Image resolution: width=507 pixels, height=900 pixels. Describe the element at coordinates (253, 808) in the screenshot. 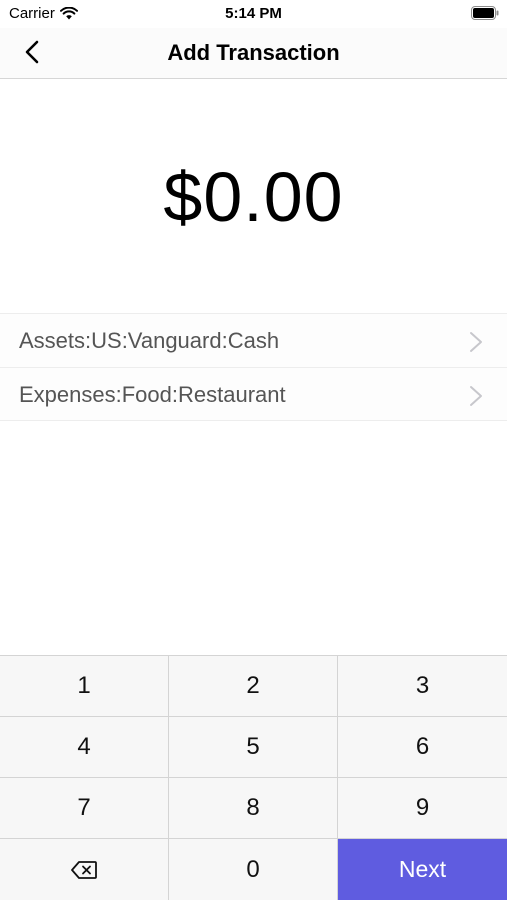

I see `key-8: 8` at that location.